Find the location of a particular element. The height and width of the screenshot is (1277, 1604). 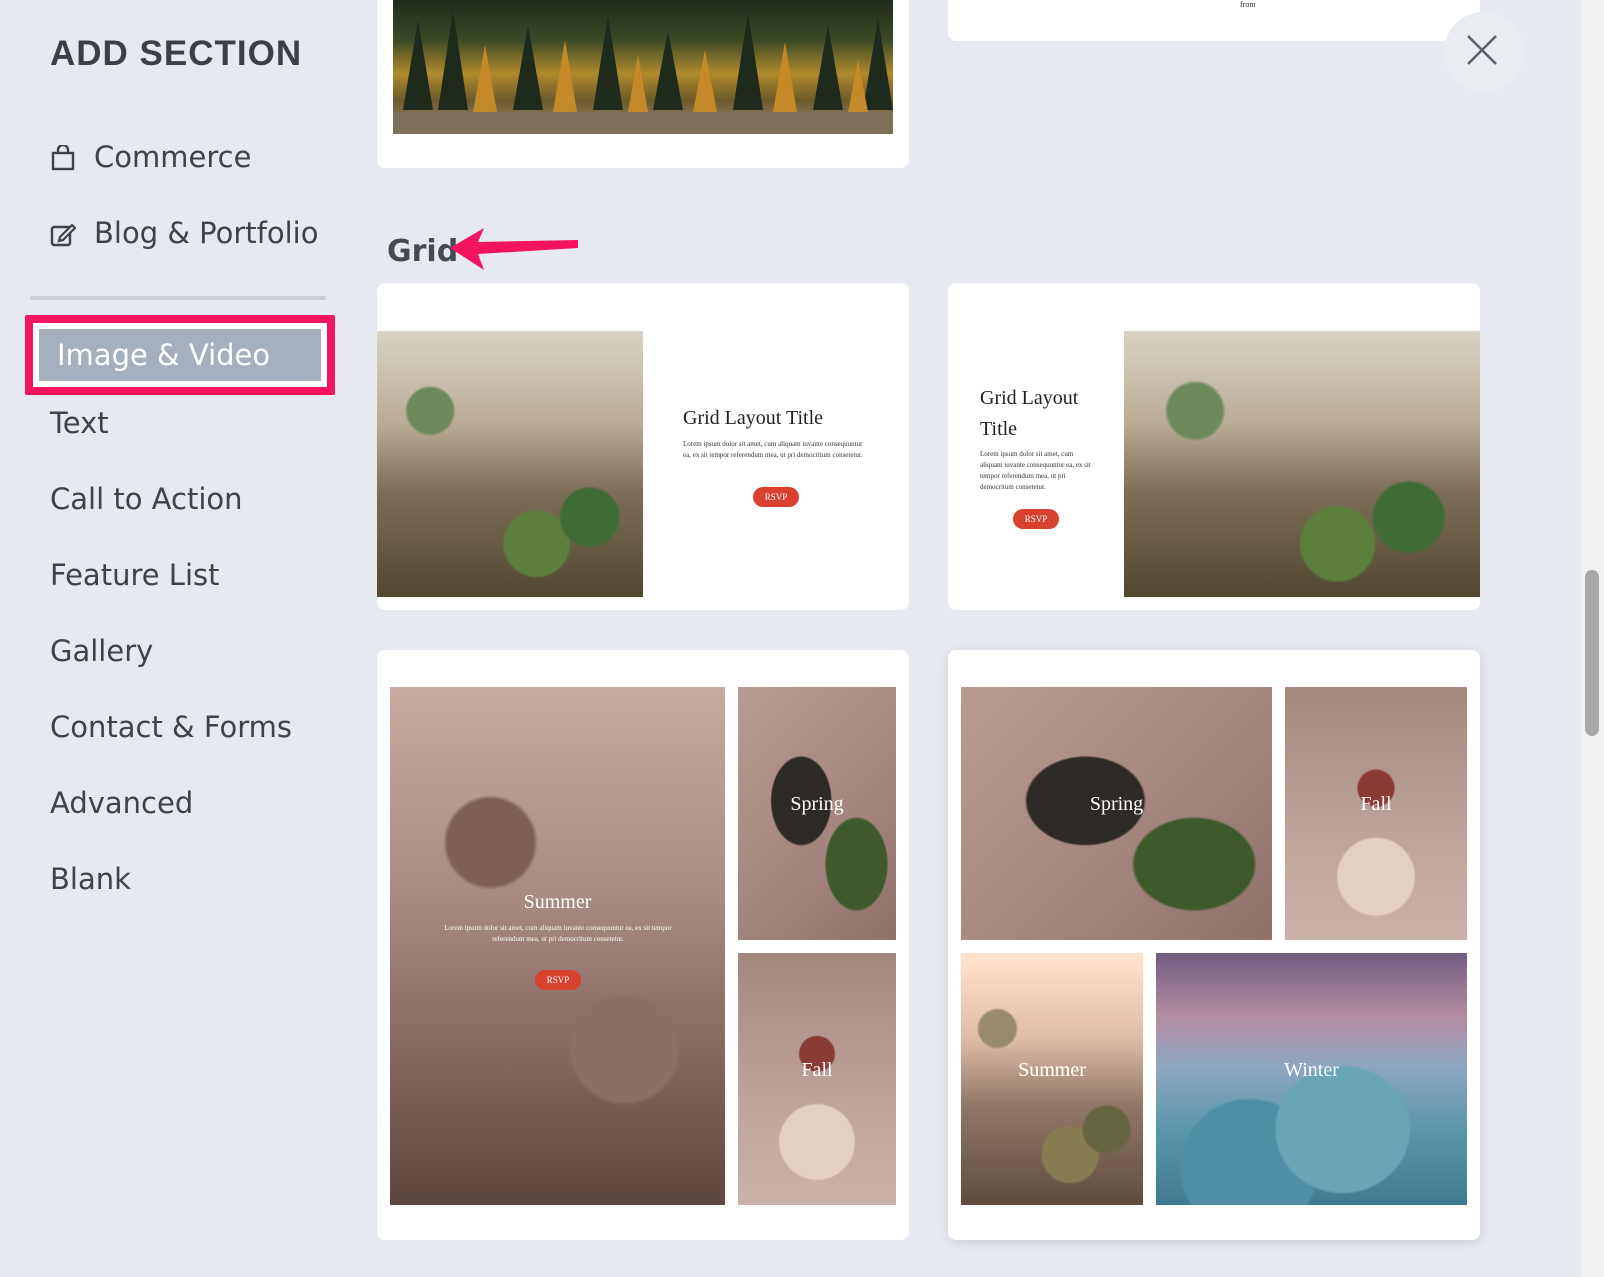

sidebar-item-label: Text is located at coordinates (79, 423).